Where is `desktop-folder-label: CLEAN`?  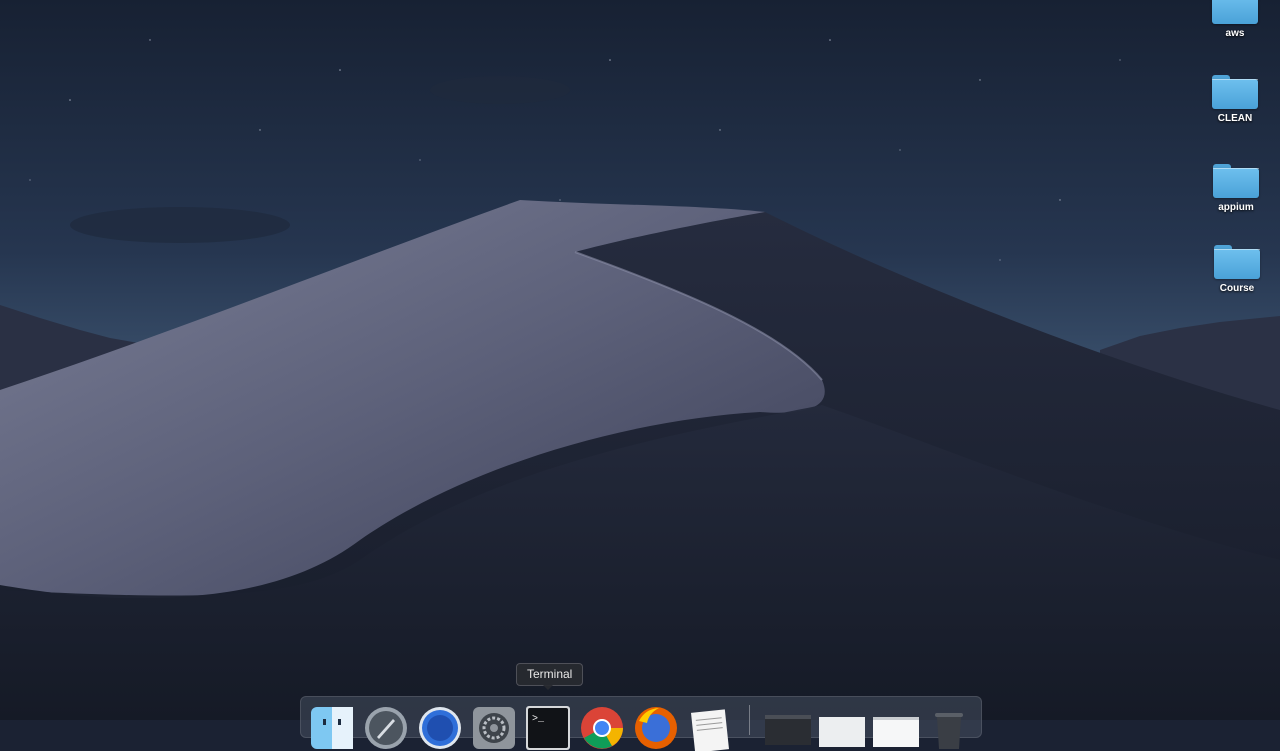 desktop-folder-label: CLEAN is located at coordinates (1235, 118).